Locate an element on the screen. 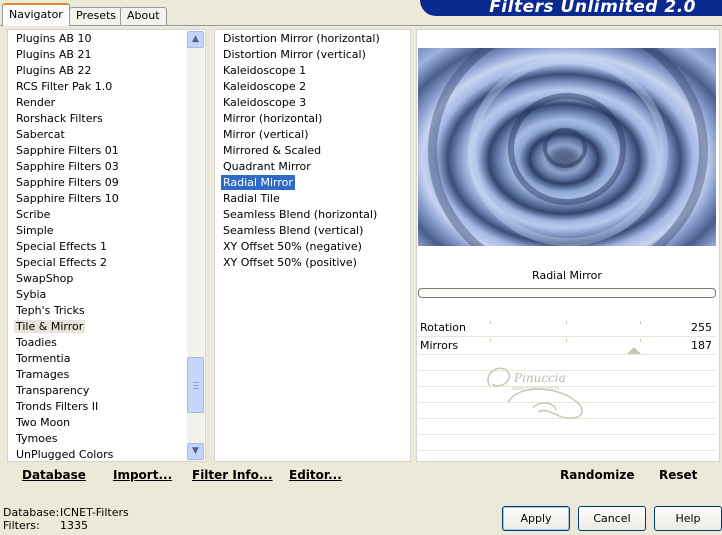 The height and width of the screenshot is (535, 722). category-item: Tramages is located at coordinates (98, 375).